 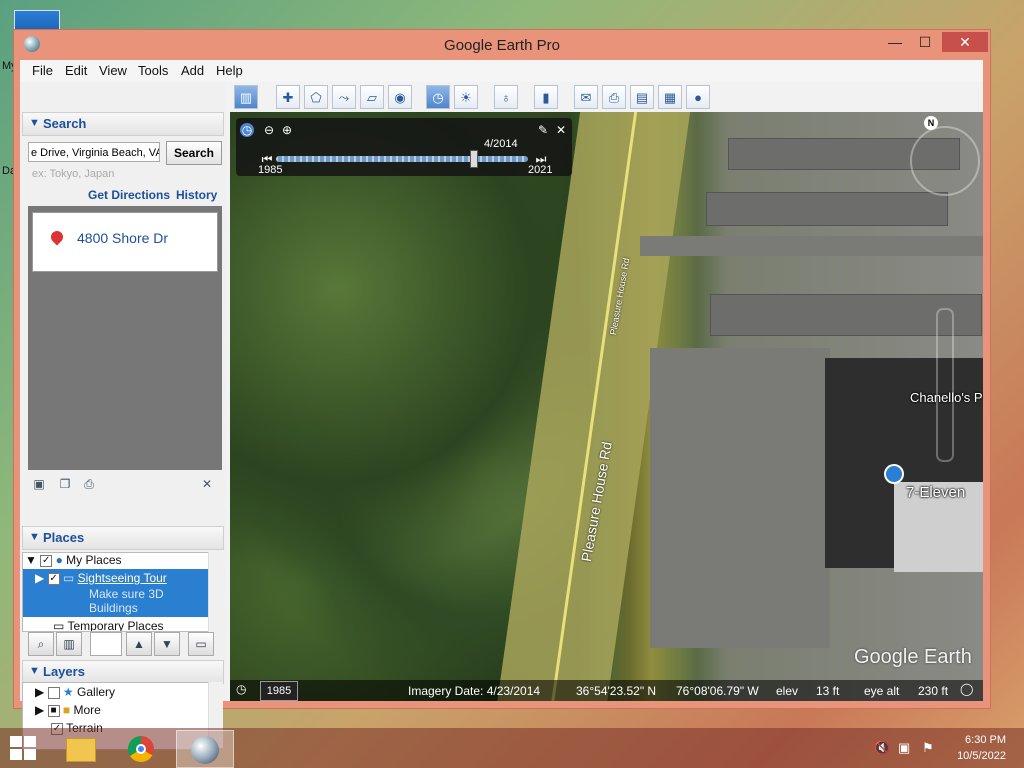 What do you see at coordinates (561, 130) in the screenshot?
I see `close-timeline-icon: ✕` at bounding box center [561, 130].